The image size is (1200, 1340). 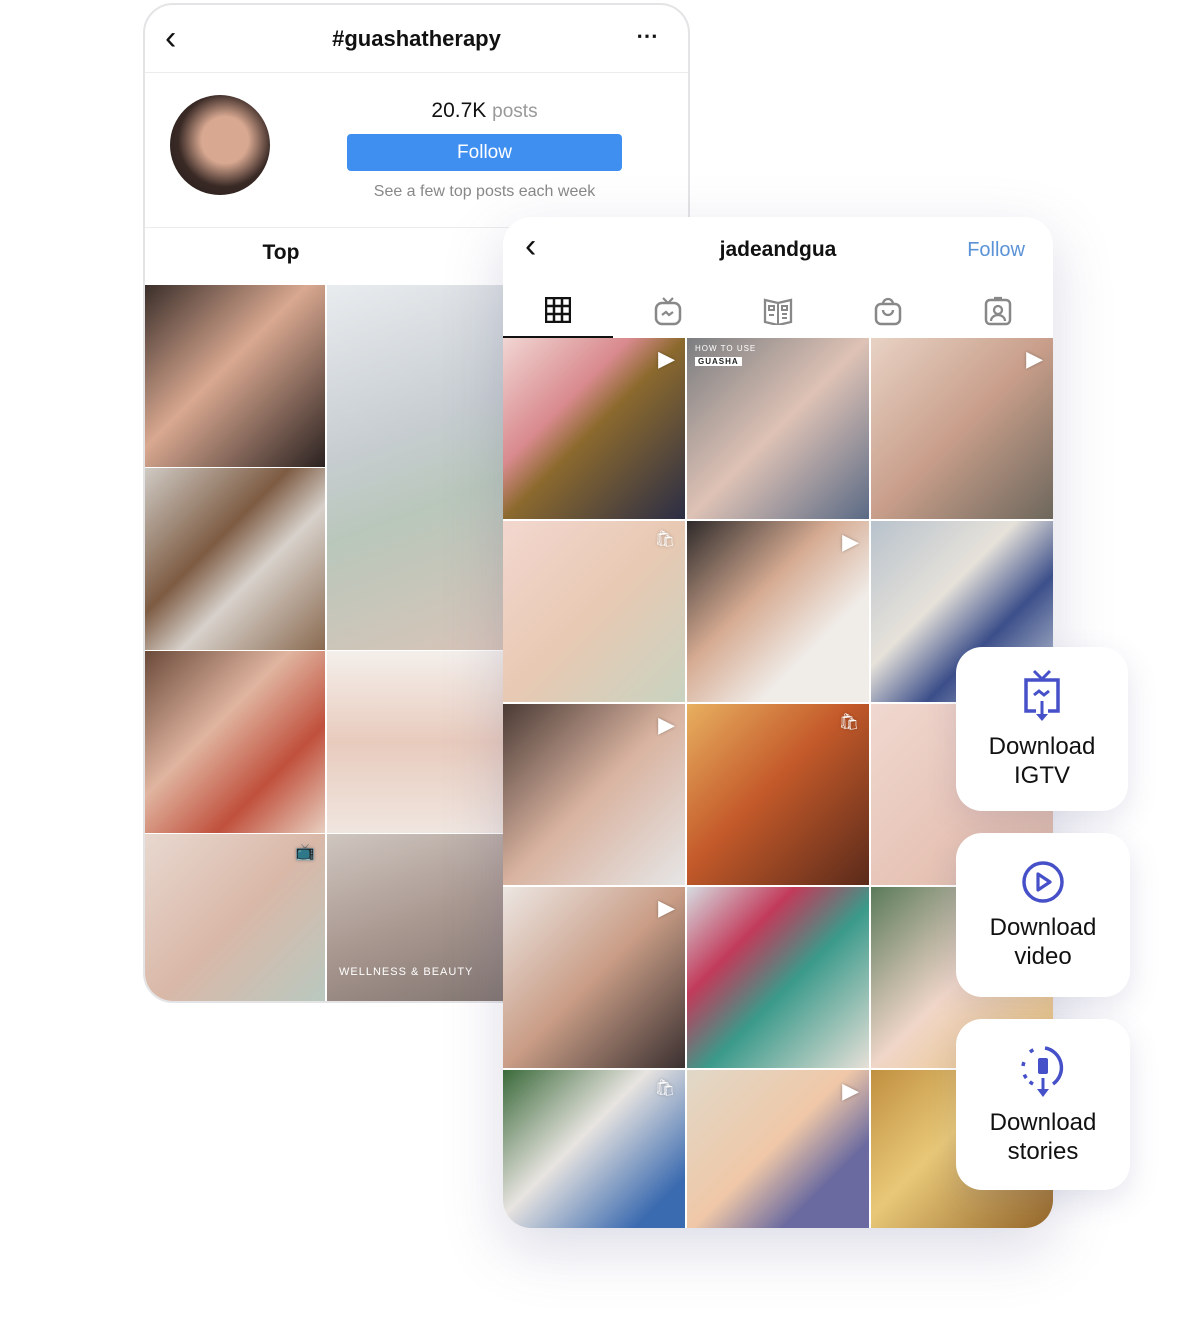 What do you see at coordinates (1043, 1122) in the screenshot?
I see `download-stories-line1: Download` at bounding box center [1043, 1122].